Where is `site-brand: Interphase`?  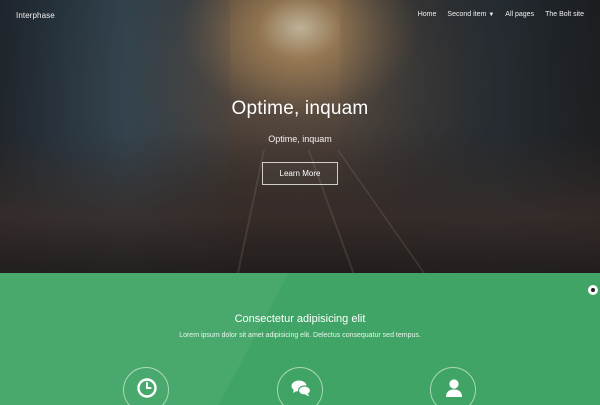 site-brand: Interphase is located at coordinates (35, 15).